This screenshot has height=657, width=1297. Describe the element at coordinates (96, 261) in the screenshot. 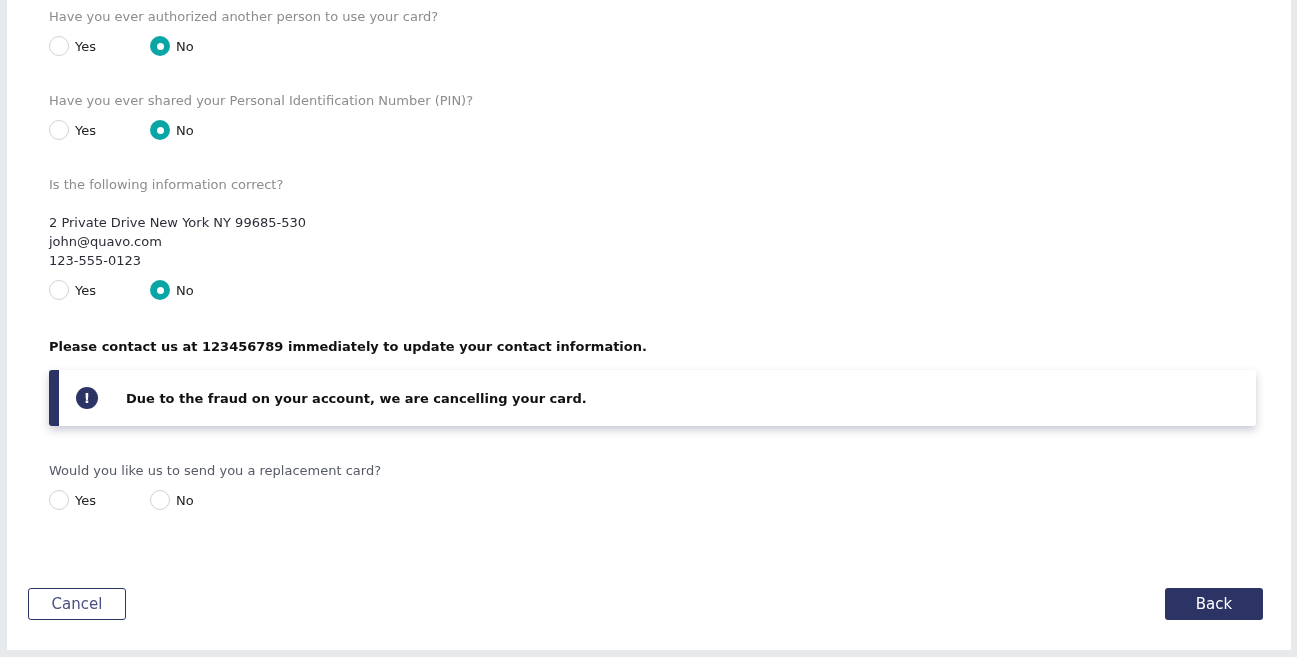

I see `info-line: 123-555-0123` at that location.